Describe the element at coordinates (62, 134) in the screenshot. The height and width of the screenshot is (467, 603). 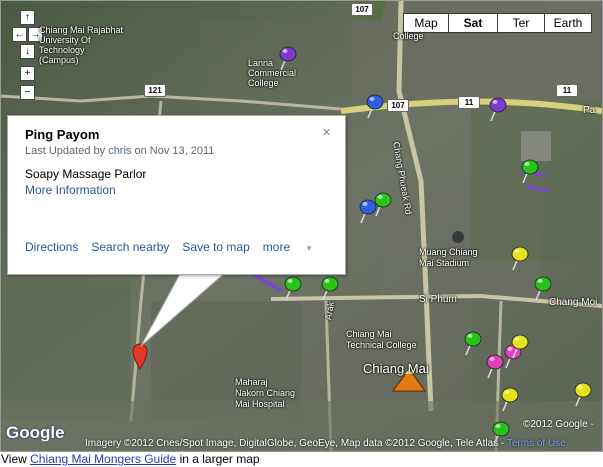
I see `place-title: Ping Payom` at that location.